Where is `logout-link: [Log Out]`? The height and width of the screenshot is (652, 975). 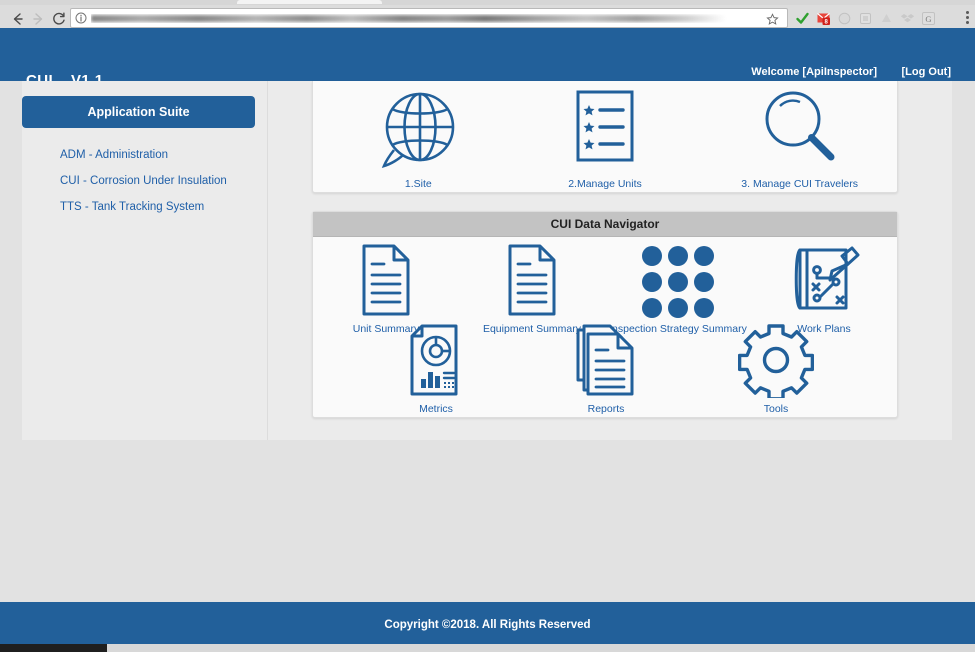
logout-link: [Log Out] is located at coordinates (926, 72).